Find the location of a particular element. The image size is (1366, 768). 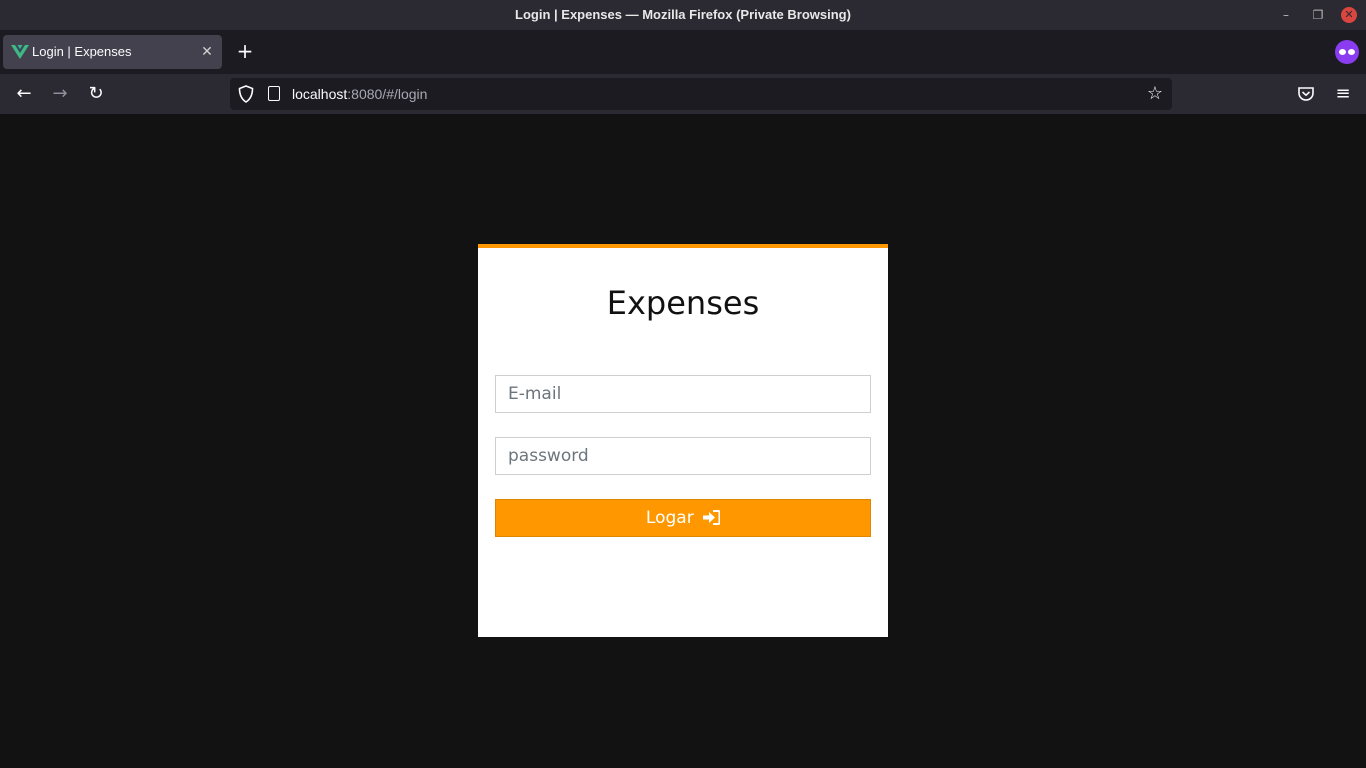

navigation-toolbar: ← → ↻ localhost:8080/#/login ☆ ≡ is located at coordinates (683, 94).